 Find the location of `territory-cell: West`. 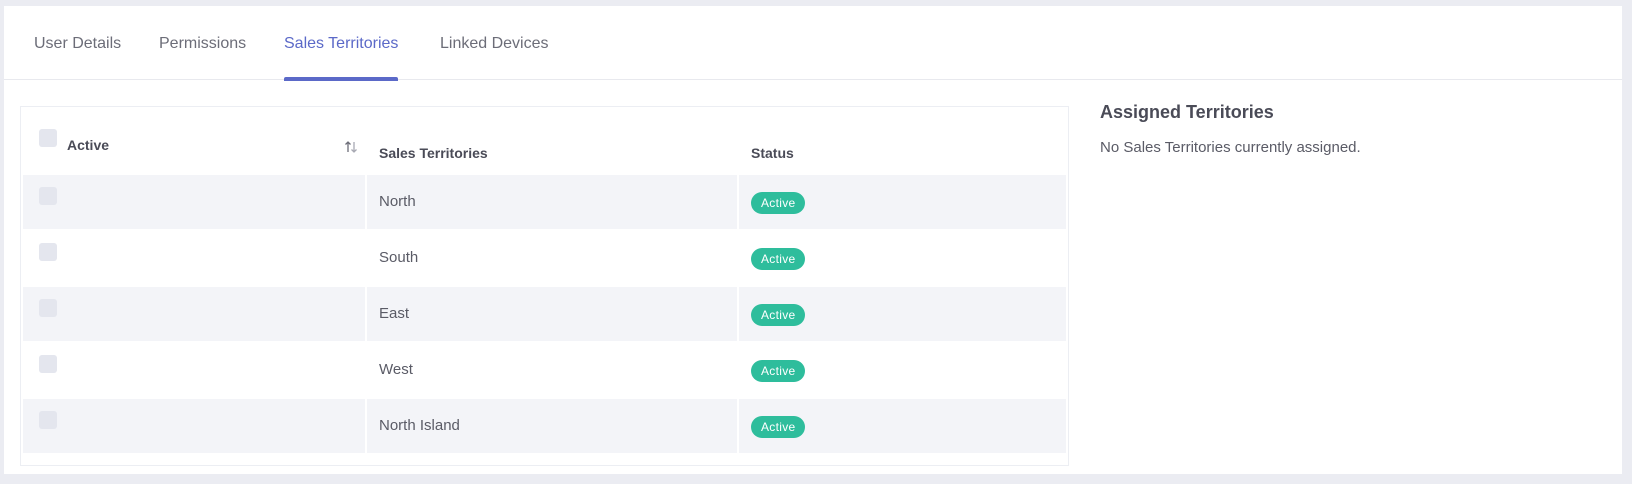

territory-cell: West is located at coordinates (552, 370).